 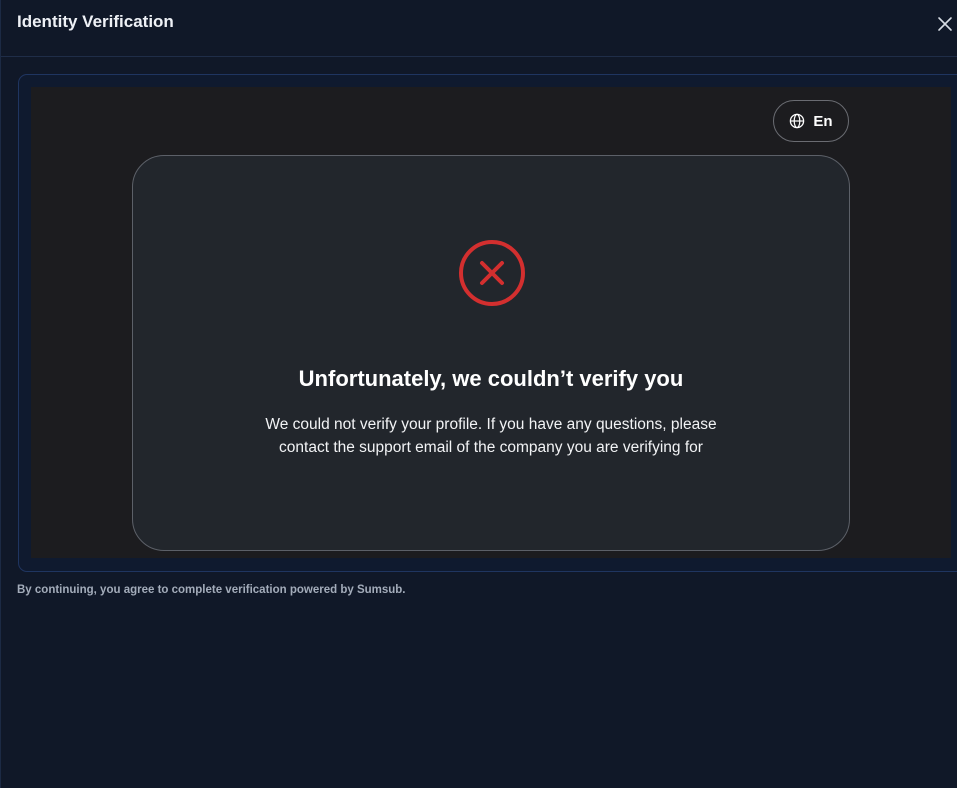 I want to click on close-button, so click(x=945, y=24).